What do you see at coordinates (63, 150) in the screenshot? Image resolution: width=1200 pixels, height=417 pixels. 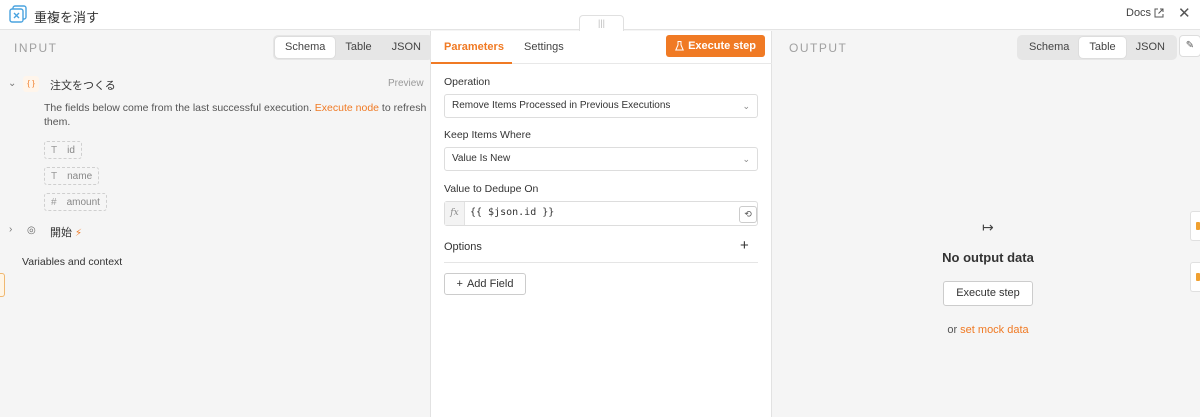 I see `schema-field-id: T id` at bounding box center [63, 150].